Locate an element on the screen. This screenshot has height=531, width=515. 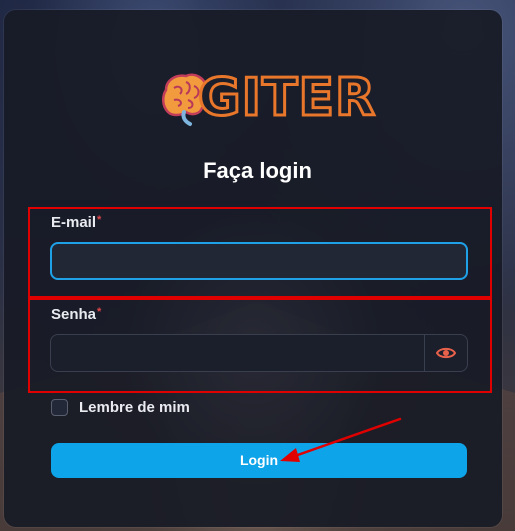
password-input is located at coordinates (259, 353).